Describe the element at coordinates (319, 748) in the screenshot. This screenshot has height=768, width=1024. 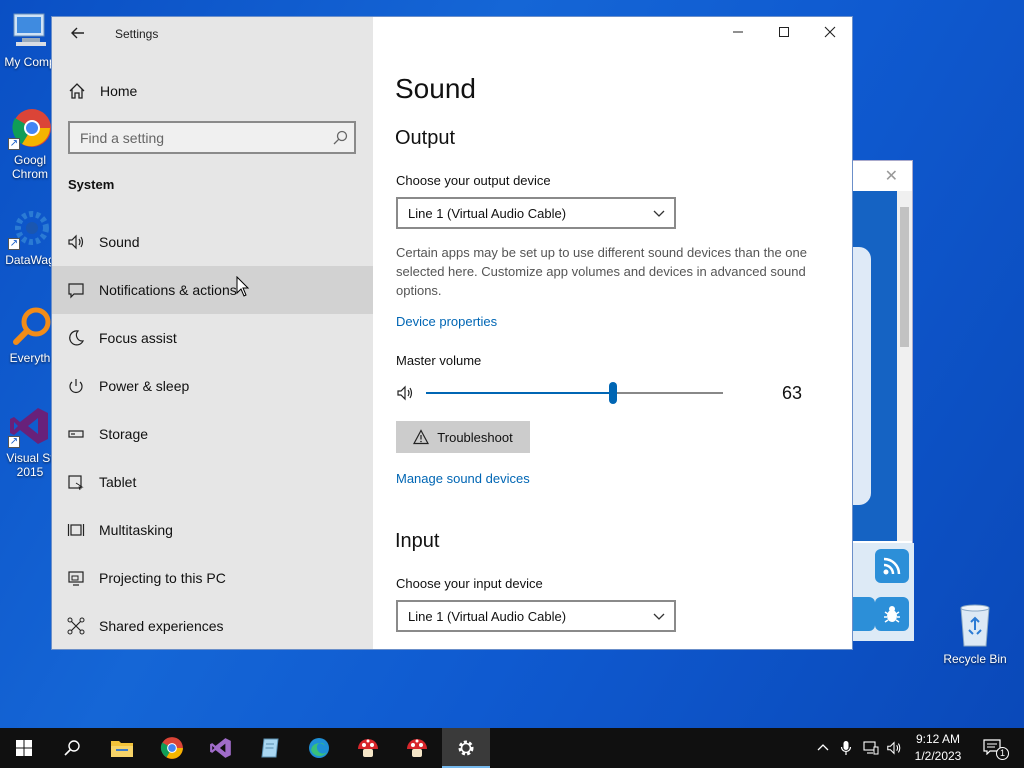
I see `taskbar-edge` at that location.